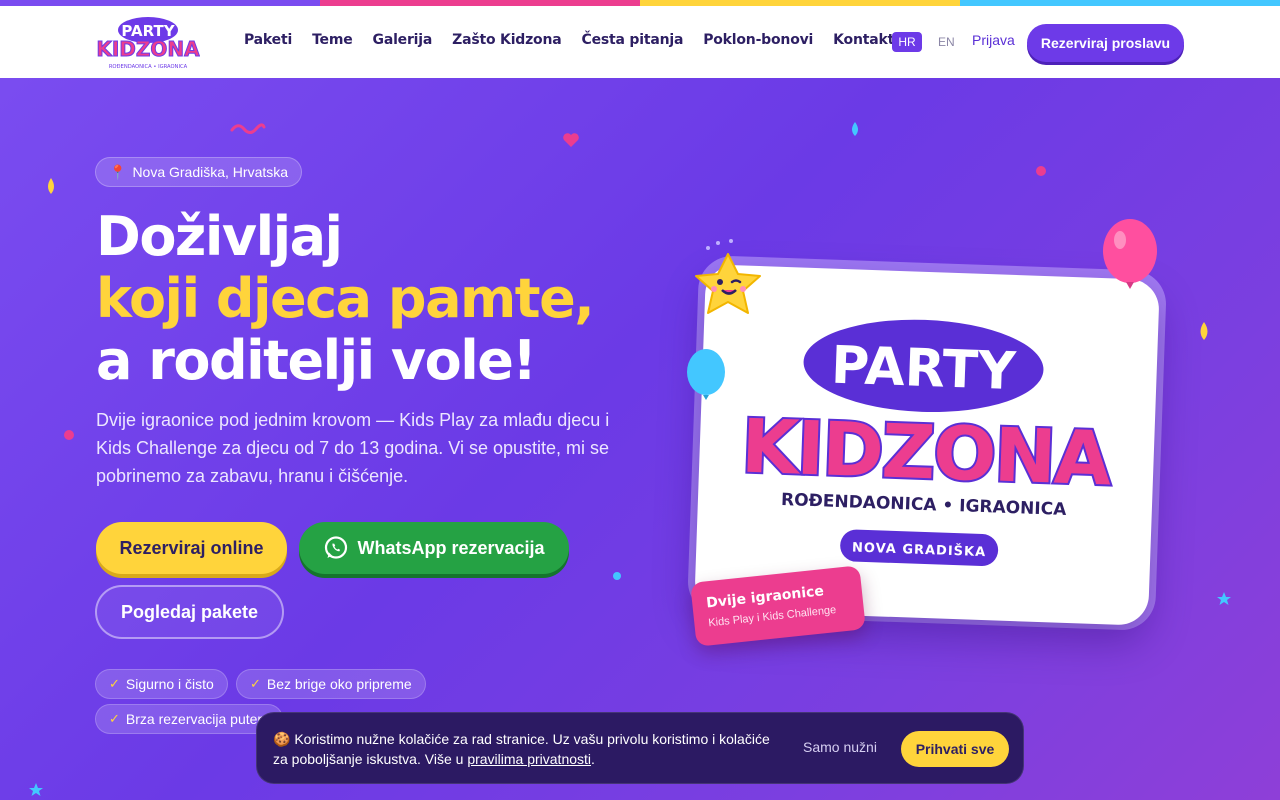  Describe the element at coordinates (926, 453) in the screenshot. I see `card-logo-main-text: KIDZONA` at that location.